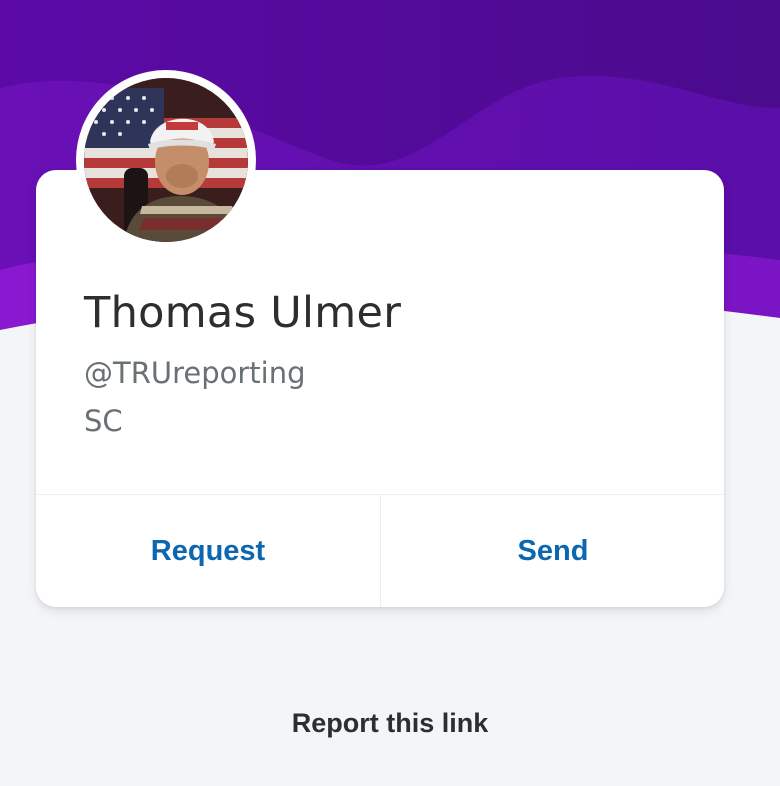 This screenshot has height=786, width=780. Describe the element at coordinates (390, 723) in the screenshot. I see `report-link: Report this link` at that location.